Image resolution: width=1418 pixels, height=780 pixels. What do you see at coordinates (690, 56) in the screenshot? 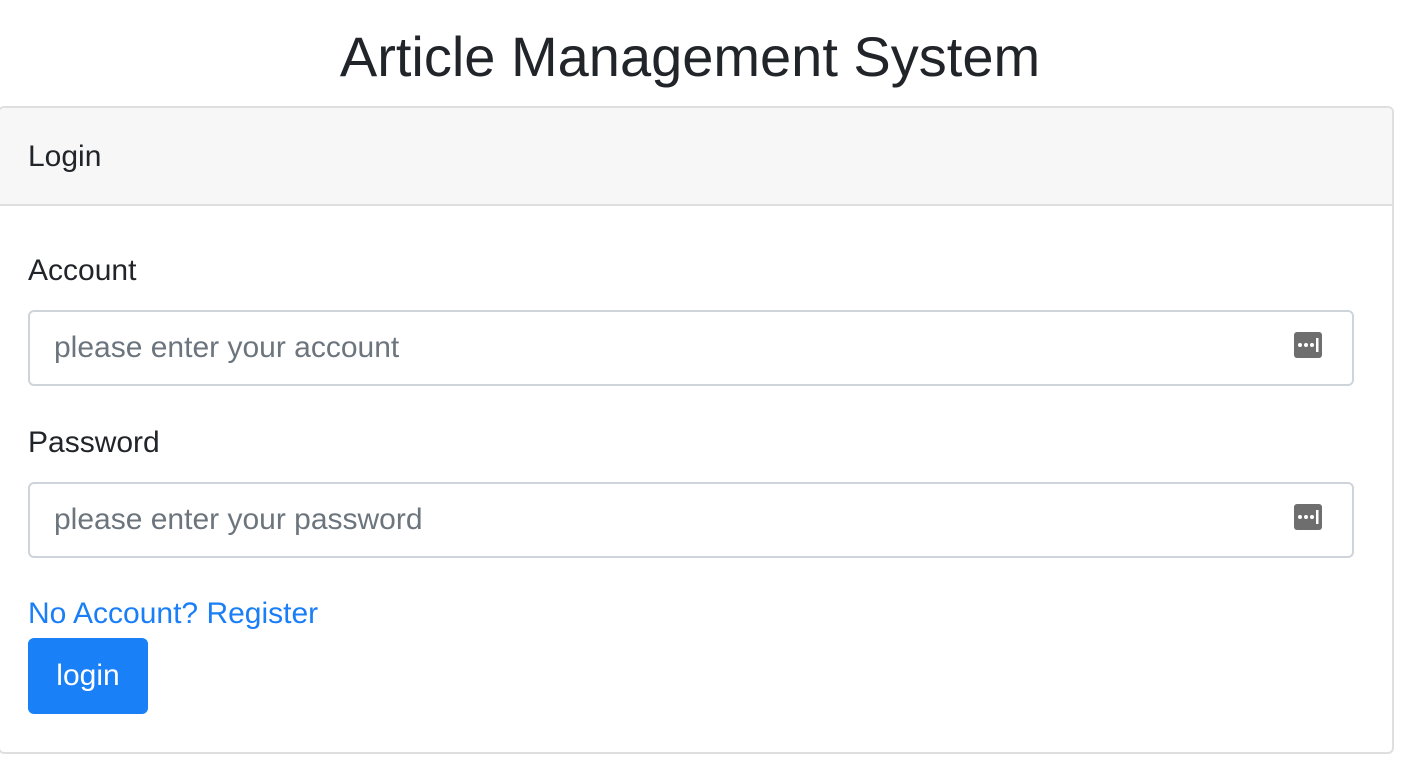
I see `page-title: Article Management System` at bounding box center [690, 56].